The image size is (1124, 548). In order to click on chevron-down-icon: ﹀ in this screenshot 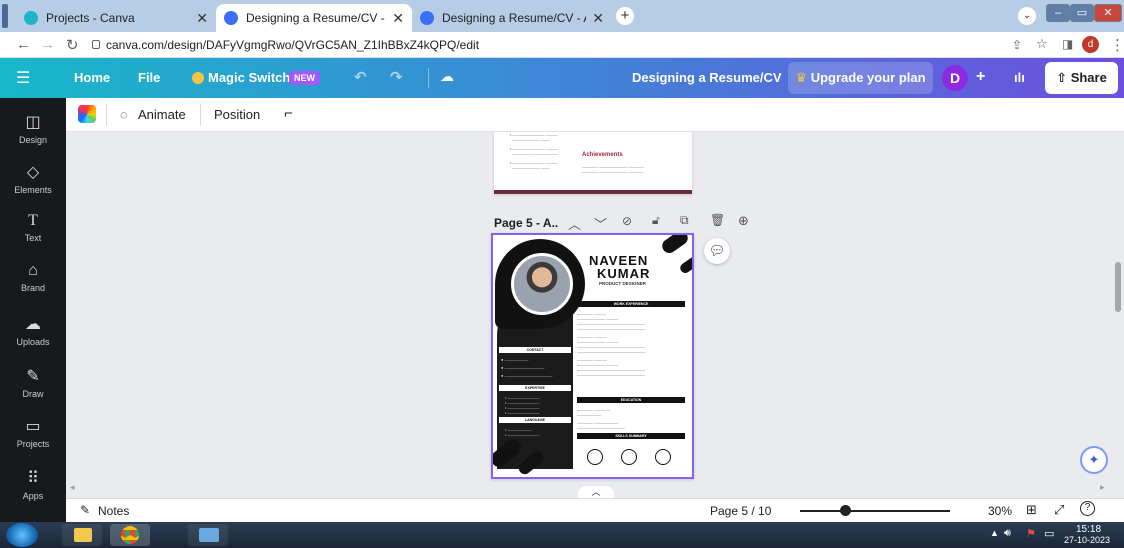, I will do `click(600, 223)`.